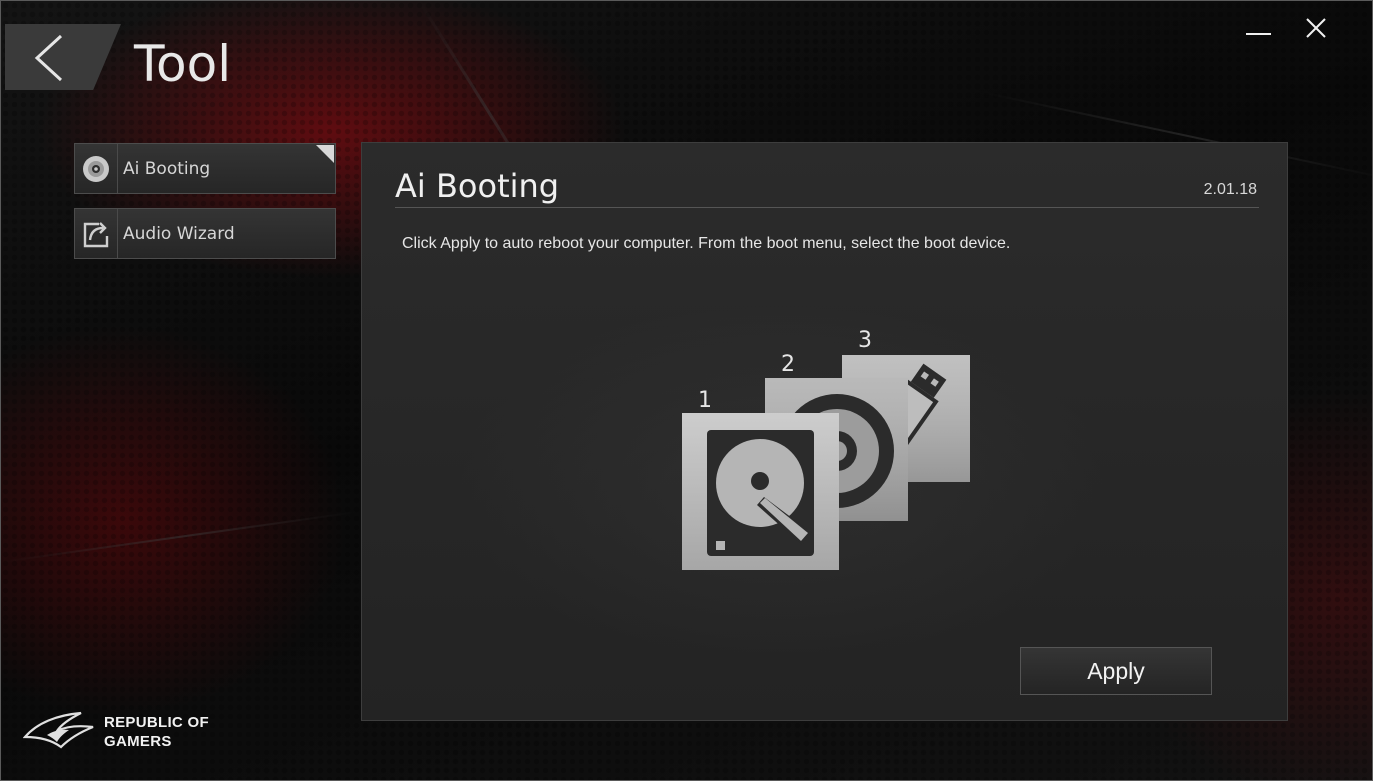 The image size is (1373, 781). I want to click on sidebar-item-ai-booting: Ai Booting, so click(205, 168).